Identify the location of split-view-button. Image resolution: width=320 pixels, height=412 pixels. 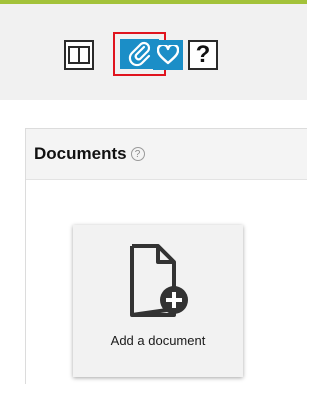
(79, 55).